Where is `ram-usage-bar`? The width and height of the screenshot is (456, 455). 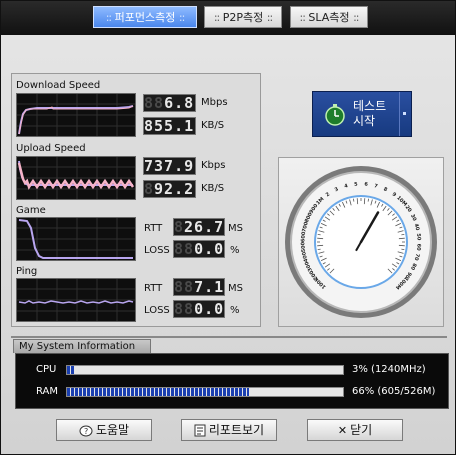
ram-usage-bar is located at coordinates (205, 392).